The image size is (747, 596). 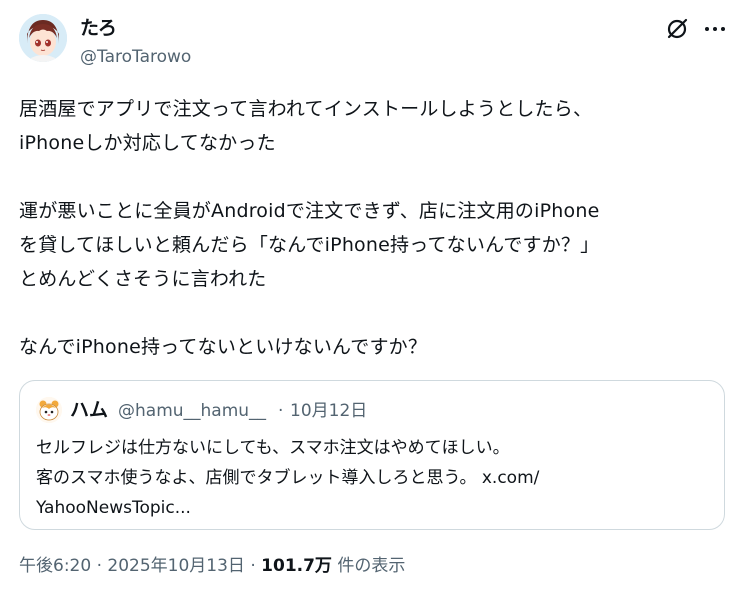 I want to click on more-button, so click(x=715, y=29).